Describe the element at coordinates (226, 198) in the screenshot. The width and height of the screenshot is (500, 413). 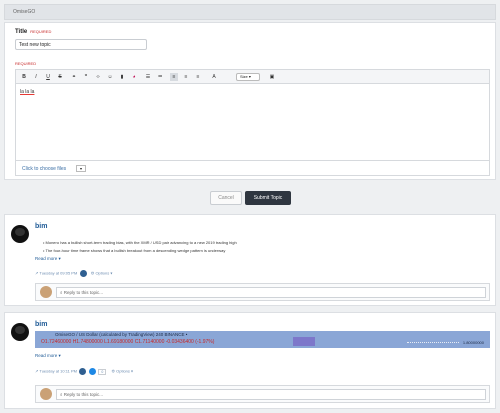
I see `cancel-button: Cancel` at that location.